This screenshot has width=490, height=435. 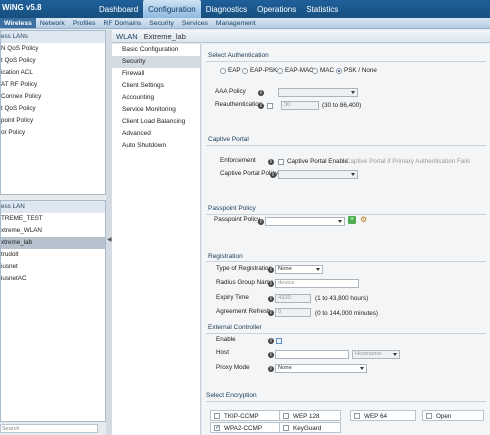 What do you see at coordinates (228, 139) in the screenshot?
I see `captive-portal-title: Captive Portal` at bounding box center [228, 139].